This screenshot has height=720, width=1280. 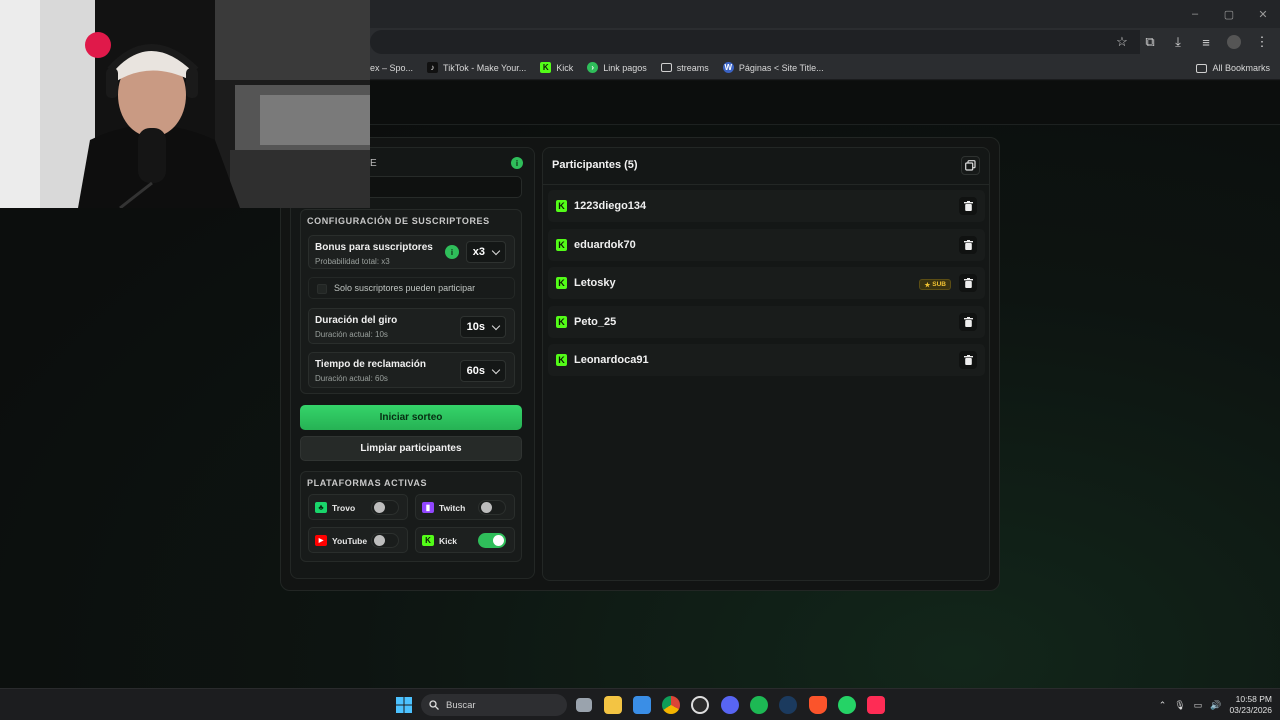 I want to click on spin-duration-select: 10s, so click(x=482, y=327).